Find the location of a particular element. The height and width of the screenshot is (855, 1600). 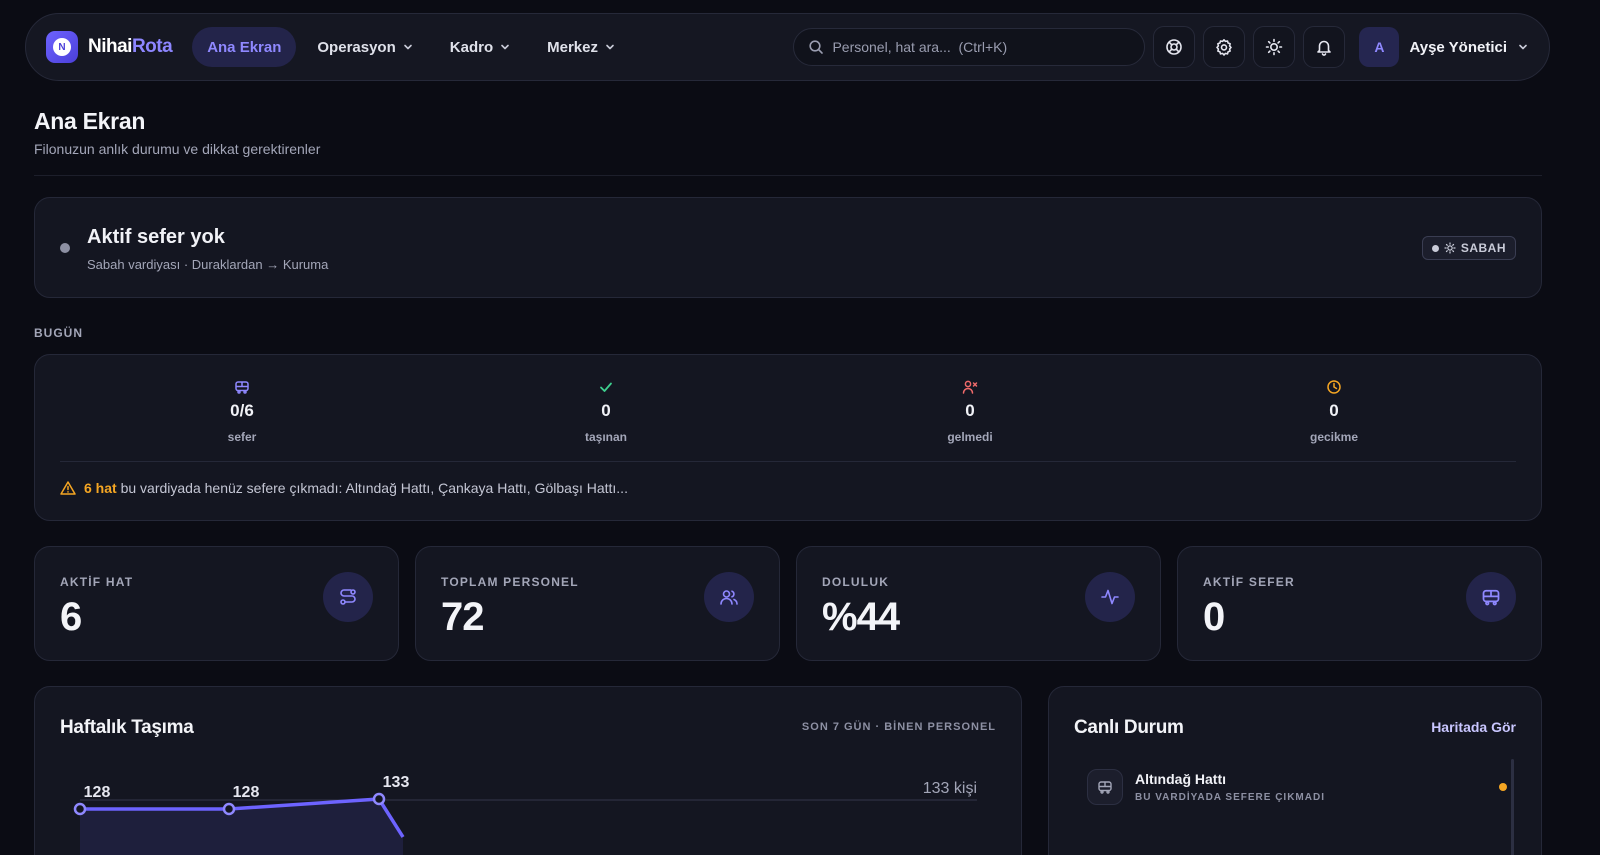

stat-label: gecikme is located at coordinates (1334, 437).